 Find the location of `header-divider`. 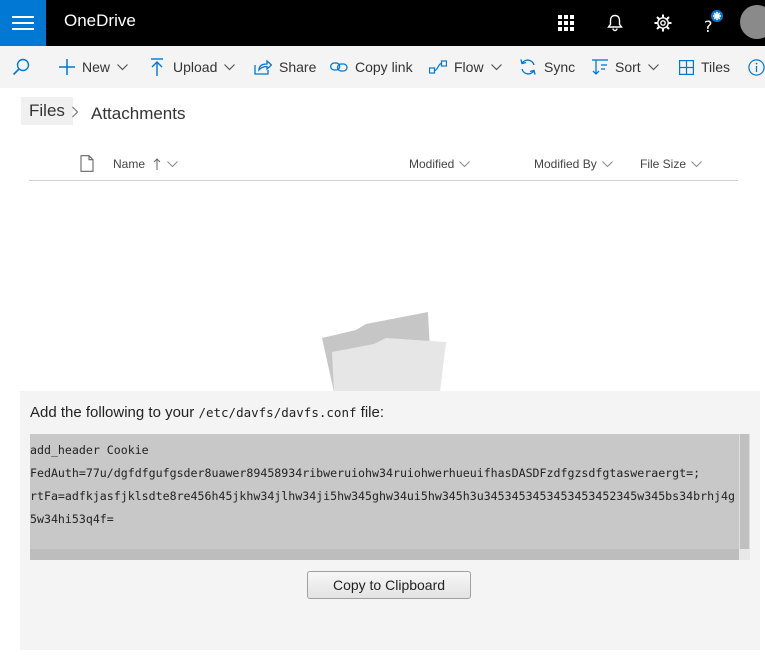

header-divider is located at coordinates (383, 180).